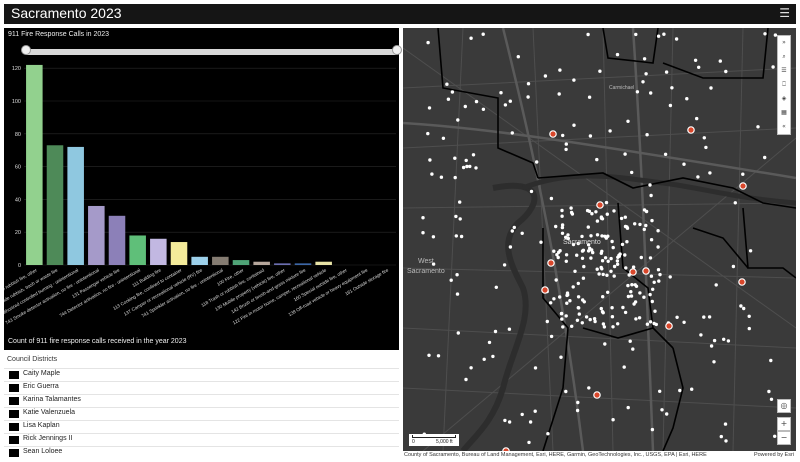 The image size is (800, 462). What do you see at coordinates (784, 406) in the screenshot?
I see `locate-icon: ◎` at bounding box center [784, 406].